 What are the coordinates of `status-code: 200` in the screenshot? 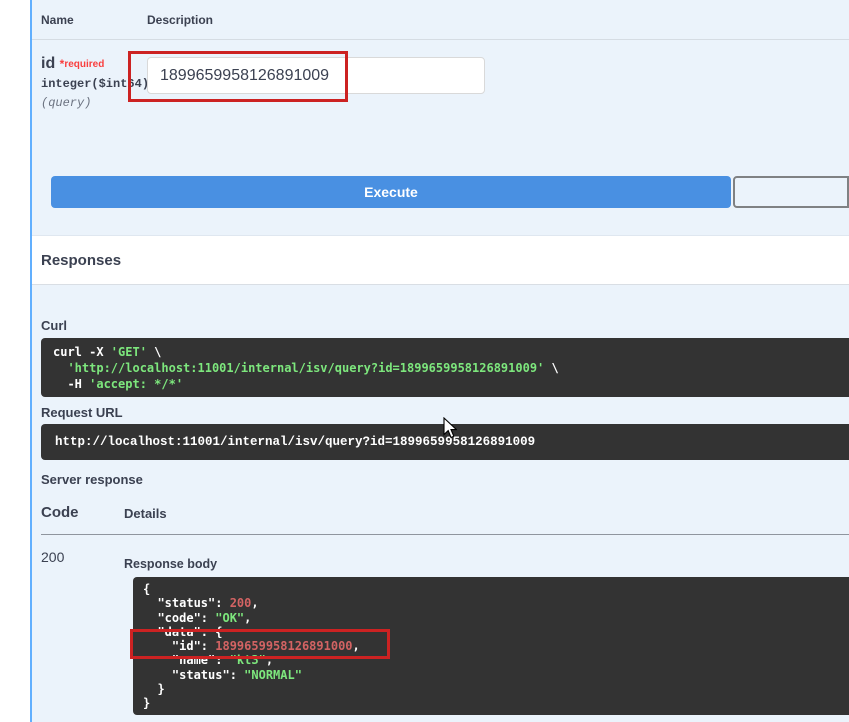 It's located at (53, 557).